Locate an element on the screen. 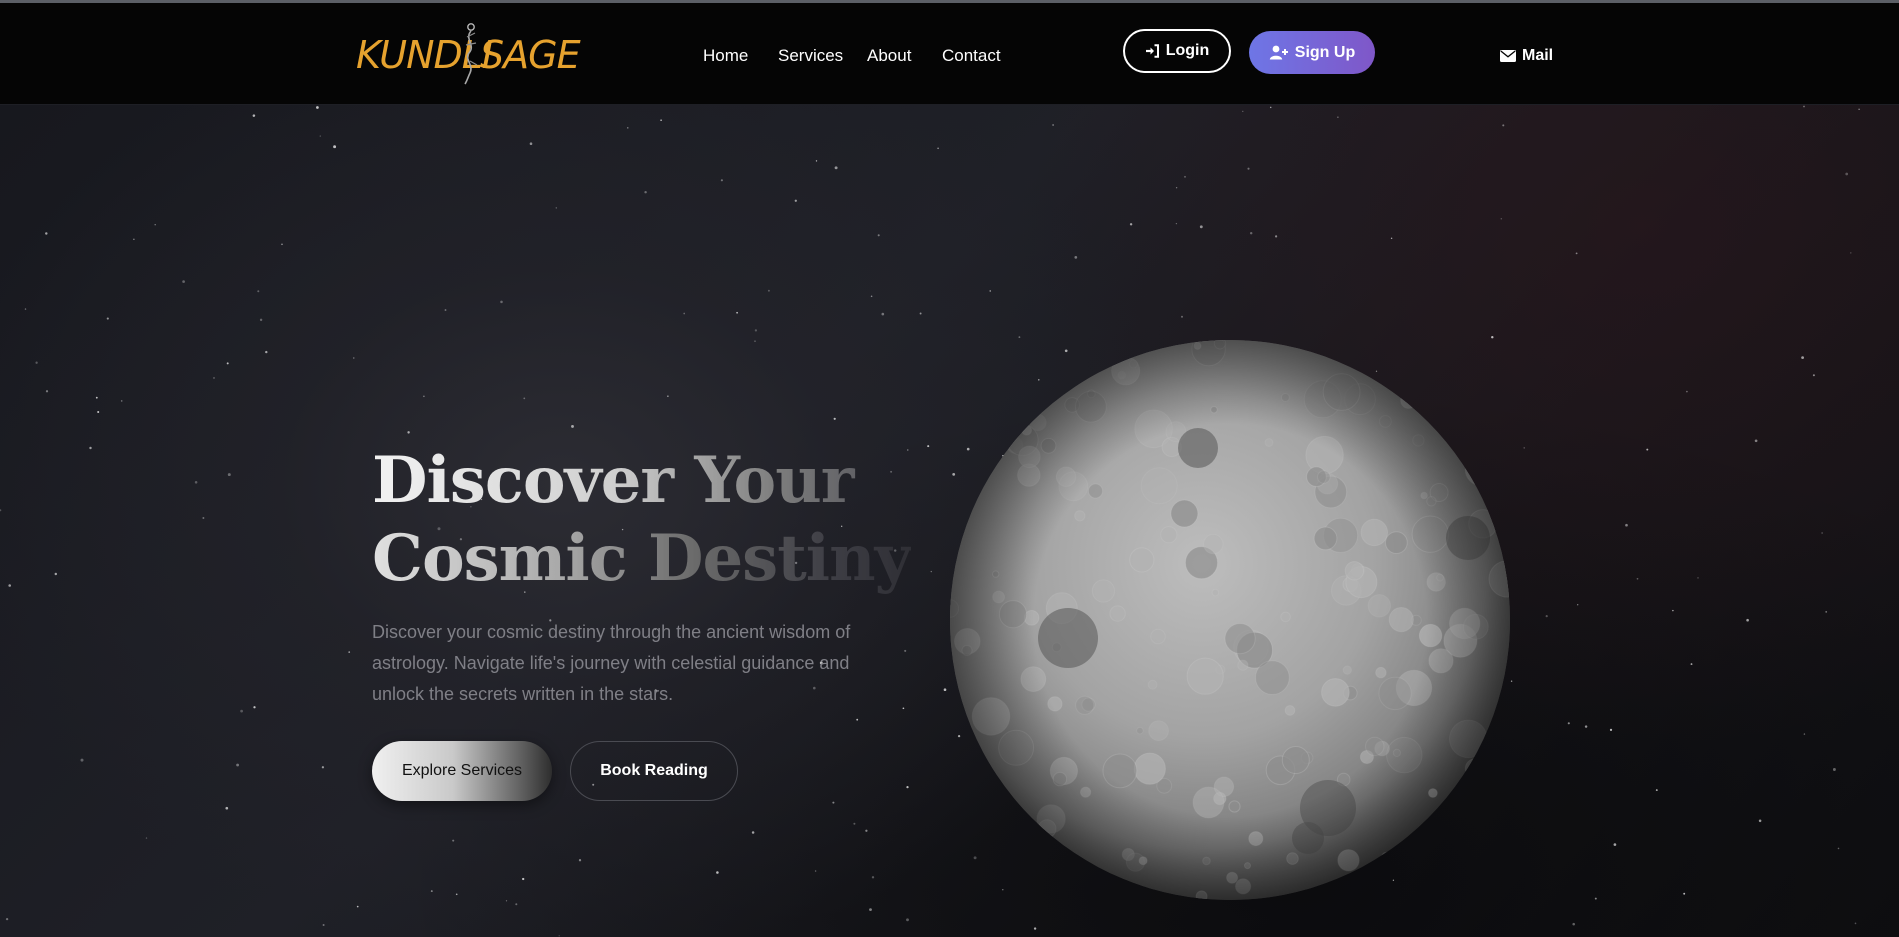 This screenshot has width=1899, height=937. logo-figure-icon is located at coordinates (471, 54).